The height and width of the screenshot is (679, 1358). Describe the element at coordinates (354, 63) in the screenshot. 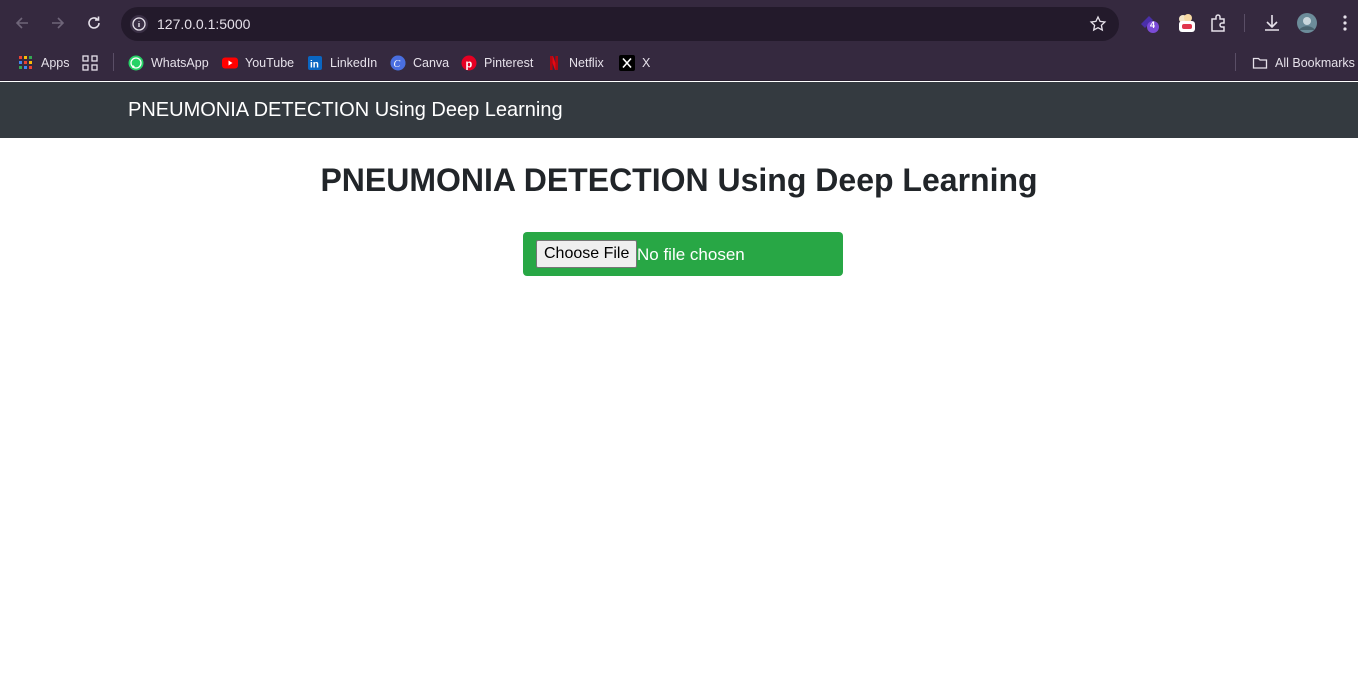

I see `bookmark-label: LinkedIn` at that location.